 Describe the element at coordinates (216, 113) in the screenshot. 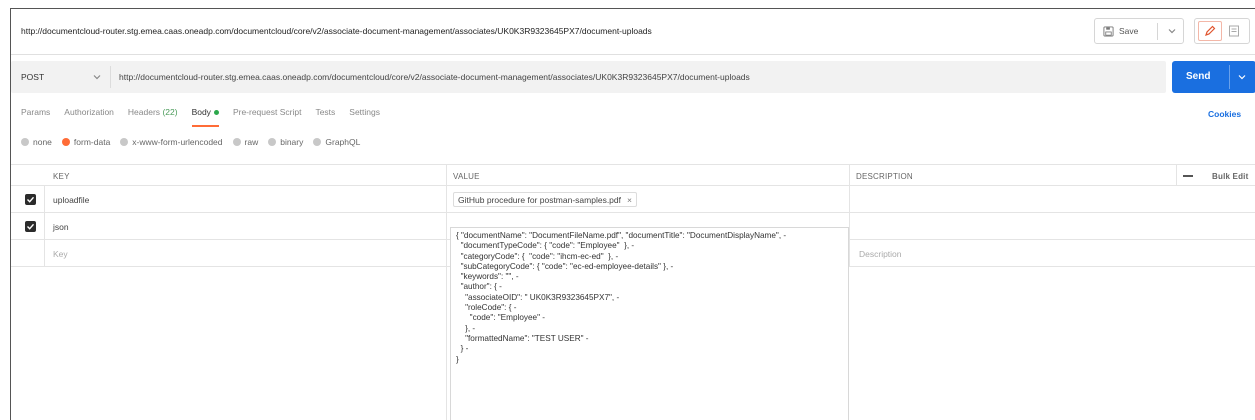

I see `body-active-dot` at that location.